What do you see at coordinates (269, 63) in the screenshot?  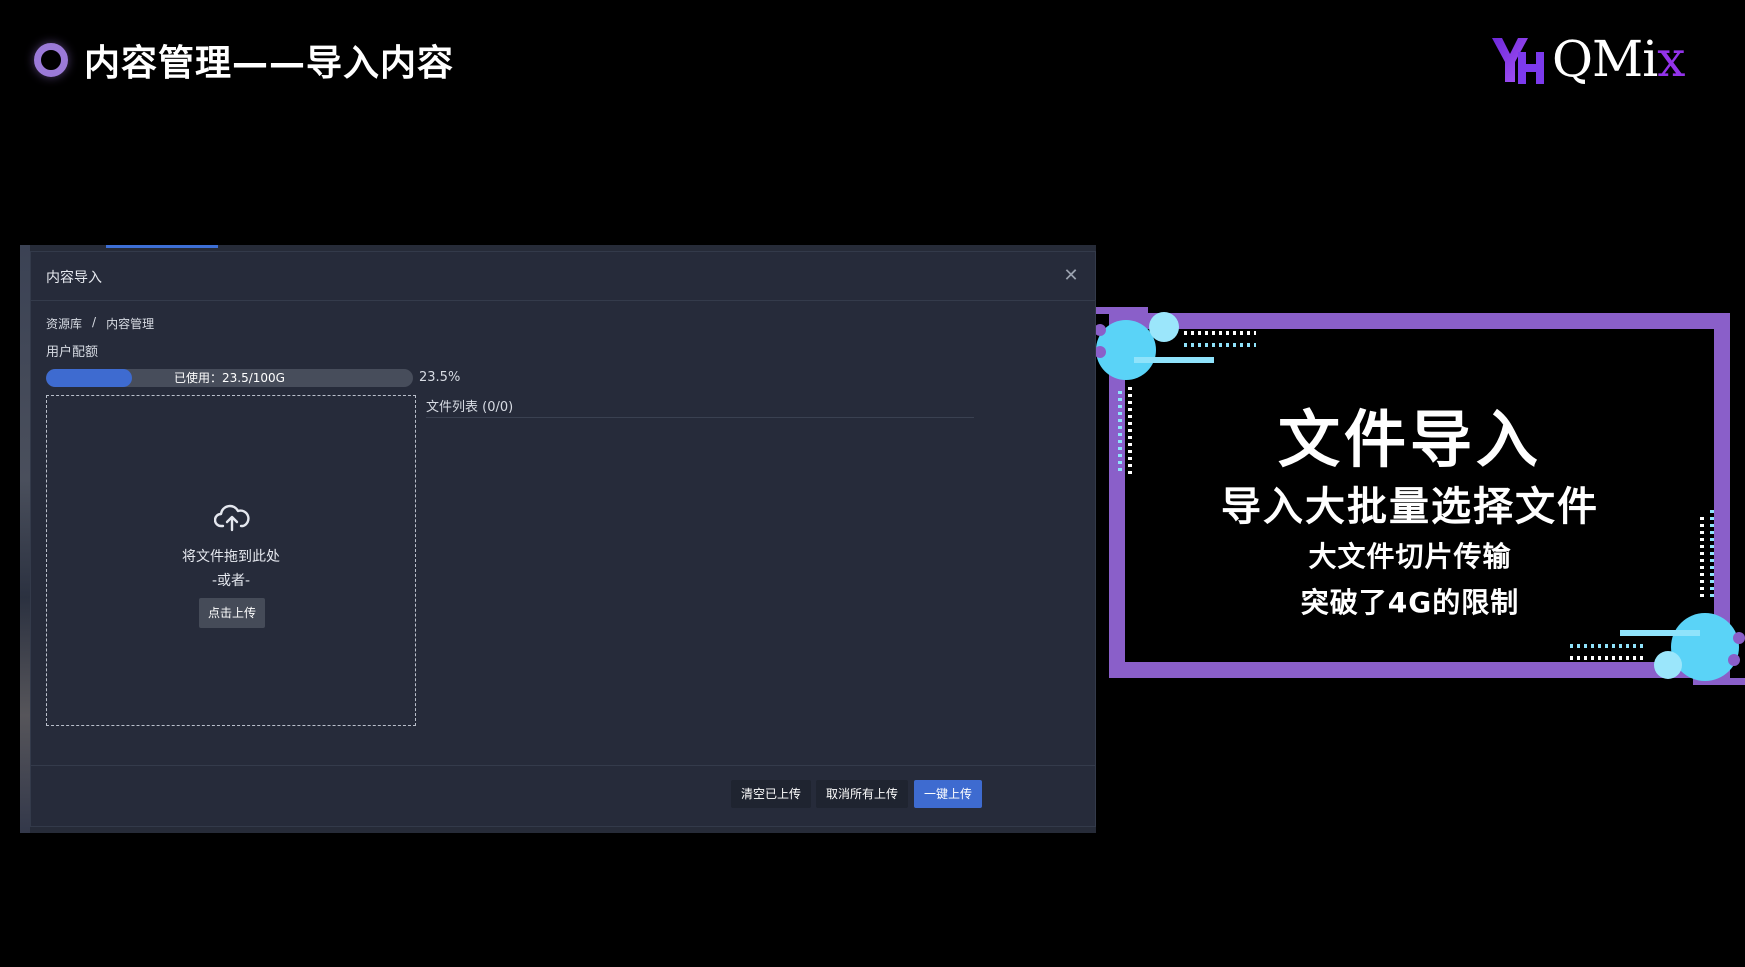 I see `slide-title-text: 内容管理——导入内容` at bounding box center [269, 63].